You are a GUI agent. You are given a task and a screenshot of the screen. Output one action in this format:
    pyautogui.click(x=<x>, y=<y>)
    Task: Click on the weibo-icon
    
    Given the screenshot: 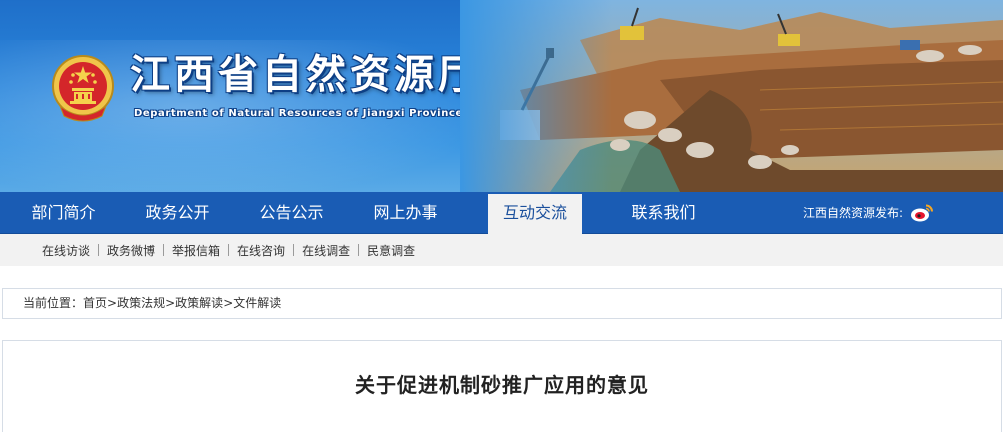 What is the action you would take?
    pyautogui.click(x=922, y=213)
    